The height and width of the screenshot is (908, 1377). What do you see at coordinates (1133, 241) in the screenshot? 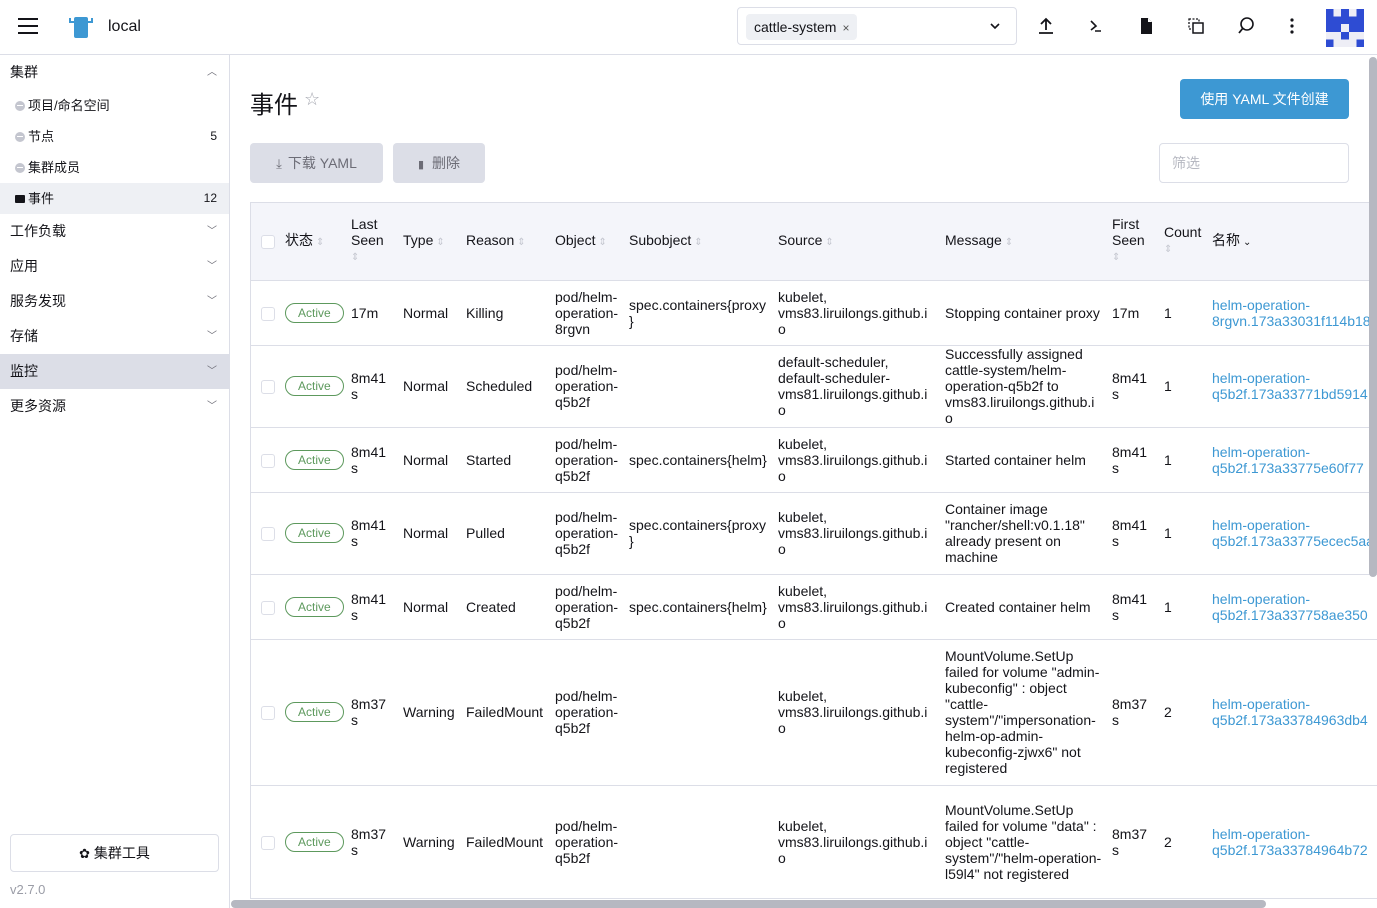
I see `col-first-seen: First Seen ⇕` at bounding box center [1133, 241].